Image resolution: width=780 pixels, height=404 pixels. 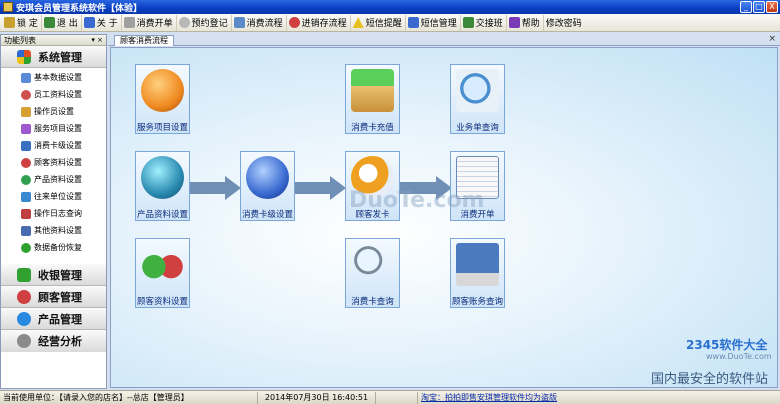 I want to click on group-product: 产品管理, so click(x=53, y=319).